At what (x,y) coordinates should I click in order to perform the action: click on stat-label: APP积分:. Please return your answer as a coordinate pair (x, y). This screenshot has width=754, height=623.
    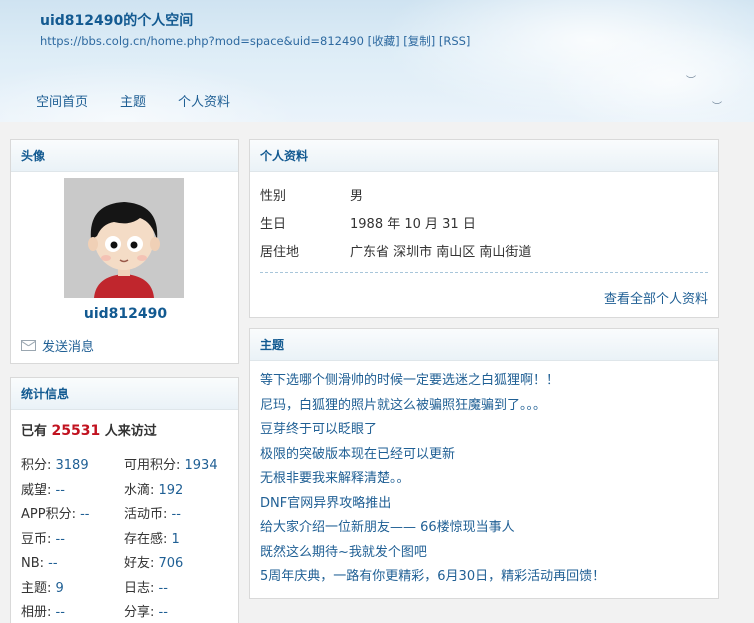
    Looking at the image, I should click on (51, 514).